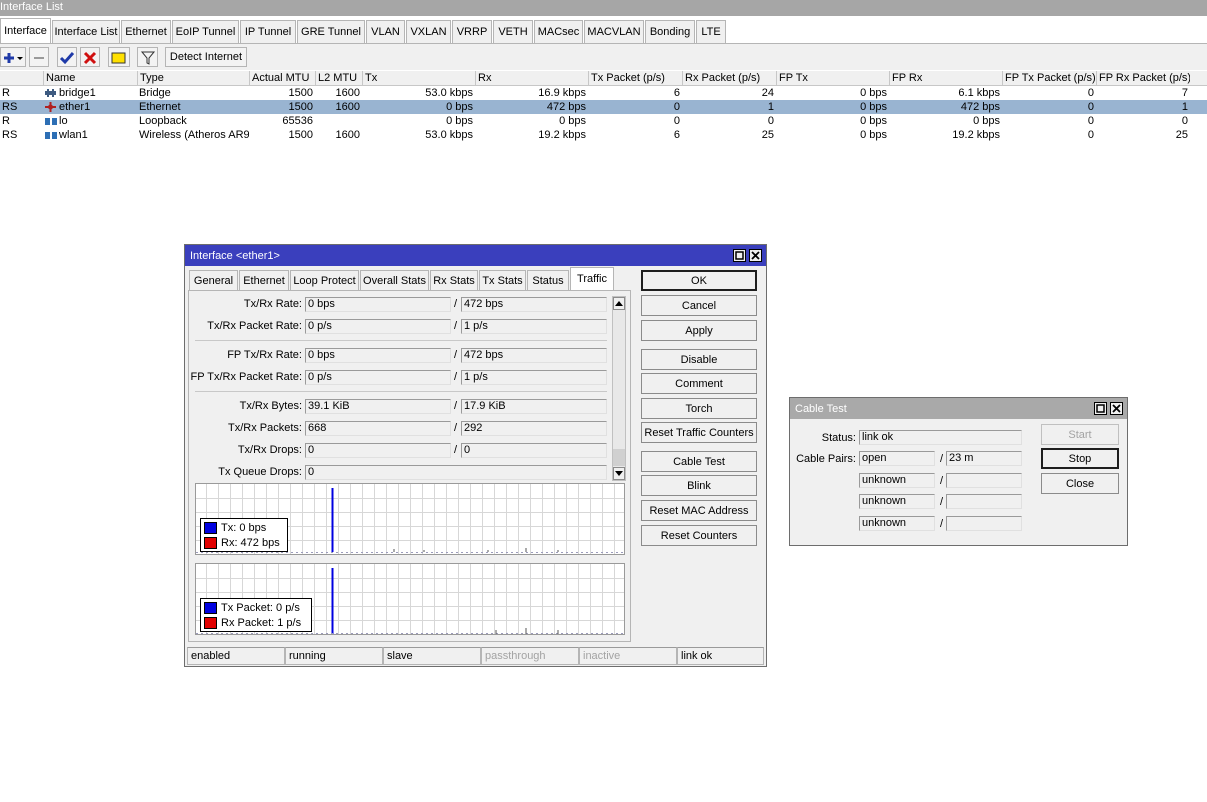 The image size is (1207, 802). I want to click on stop-button: Stop, so click(1080, 458).